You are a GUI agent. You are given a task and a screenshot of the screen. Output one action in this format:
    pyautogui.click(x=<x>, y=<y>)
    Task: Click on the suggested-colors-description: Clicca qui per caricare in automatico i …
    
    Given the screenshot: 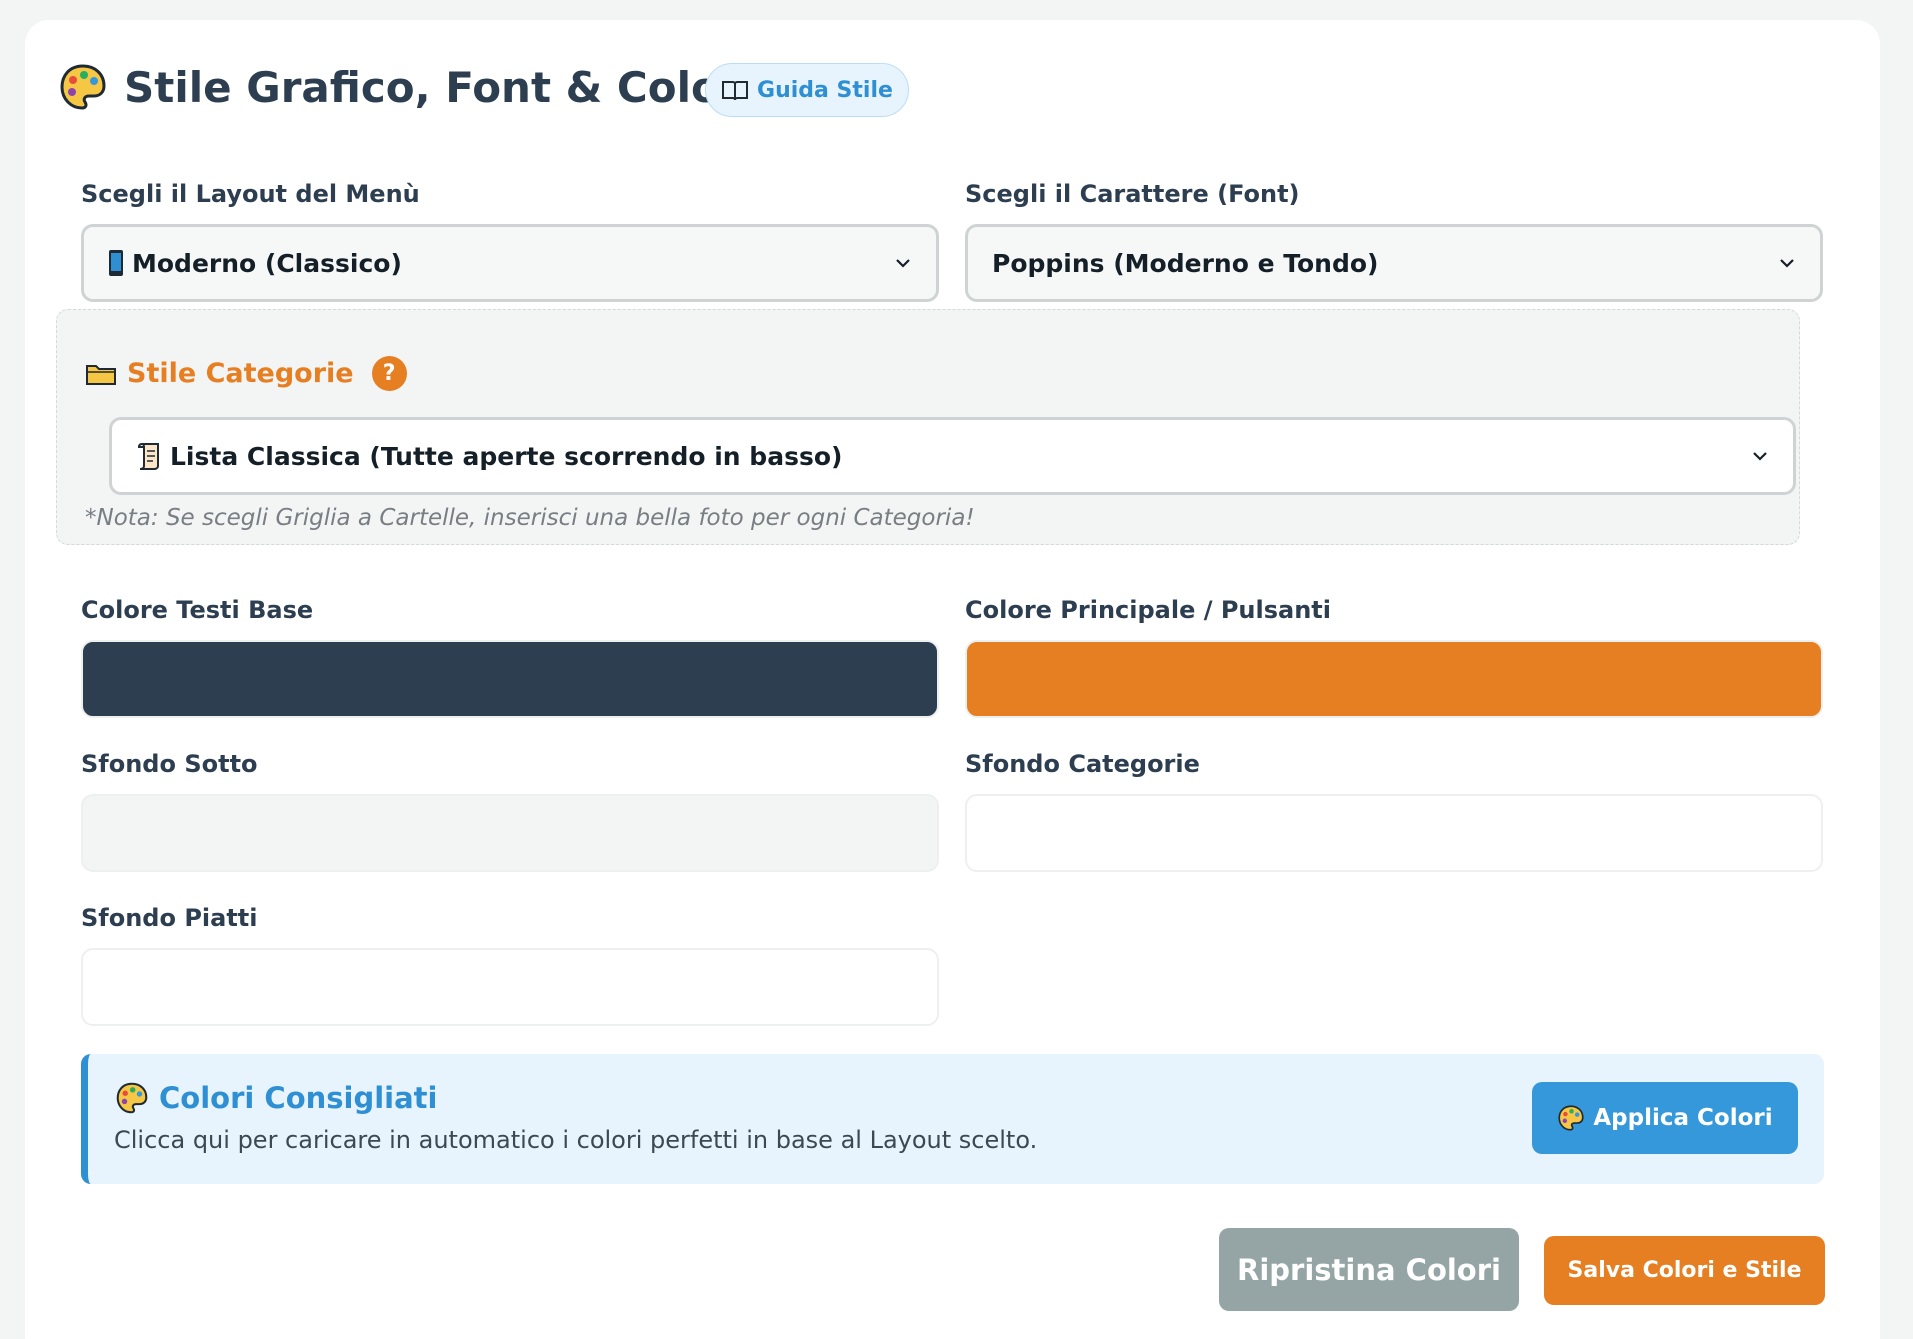 What is the action you would take?
    pyautogui.click(x=576, y=1140)
    